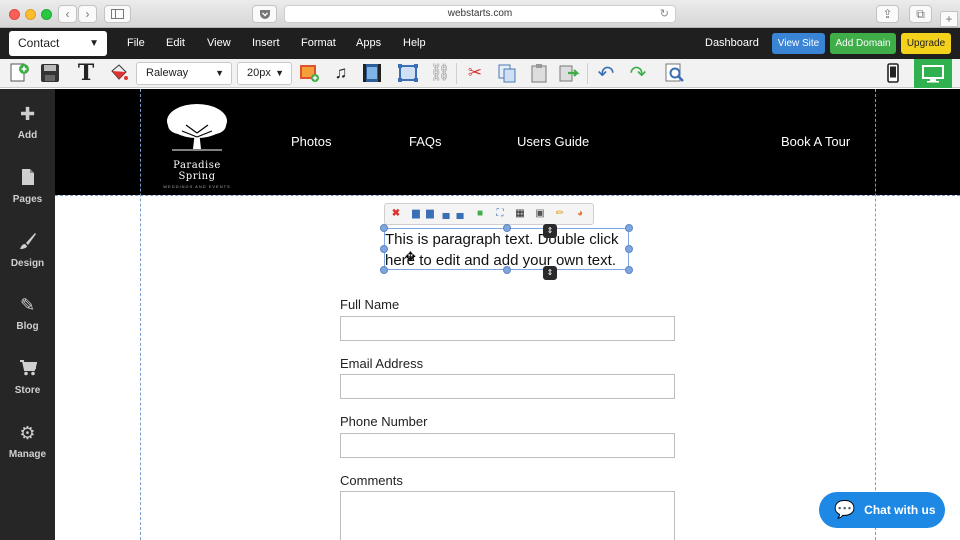 The image size is (960, 540). Describe the element at coordinates (27, 305) in the screenshot. I see `pencil-icon: ✎` at that location.